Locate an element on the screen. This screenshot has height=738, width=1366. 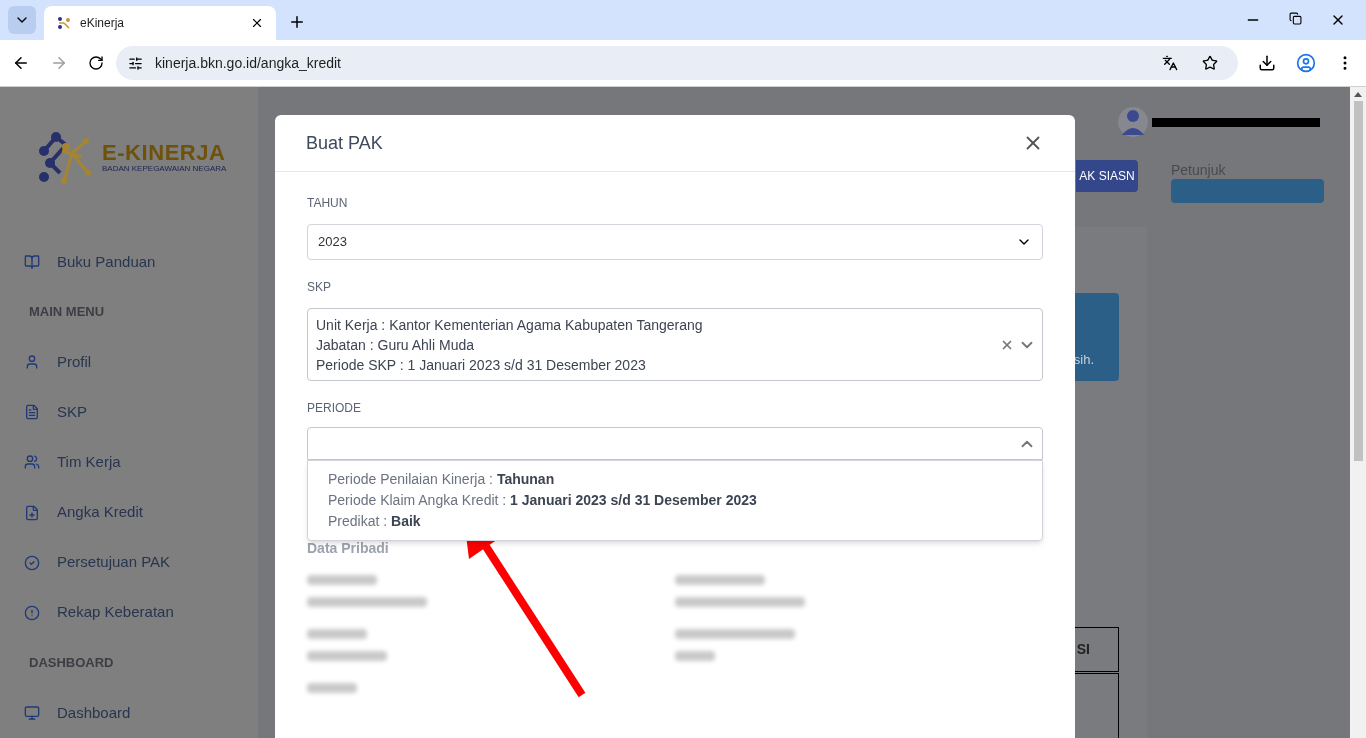
document-icon is located at coordinates (32, 412).